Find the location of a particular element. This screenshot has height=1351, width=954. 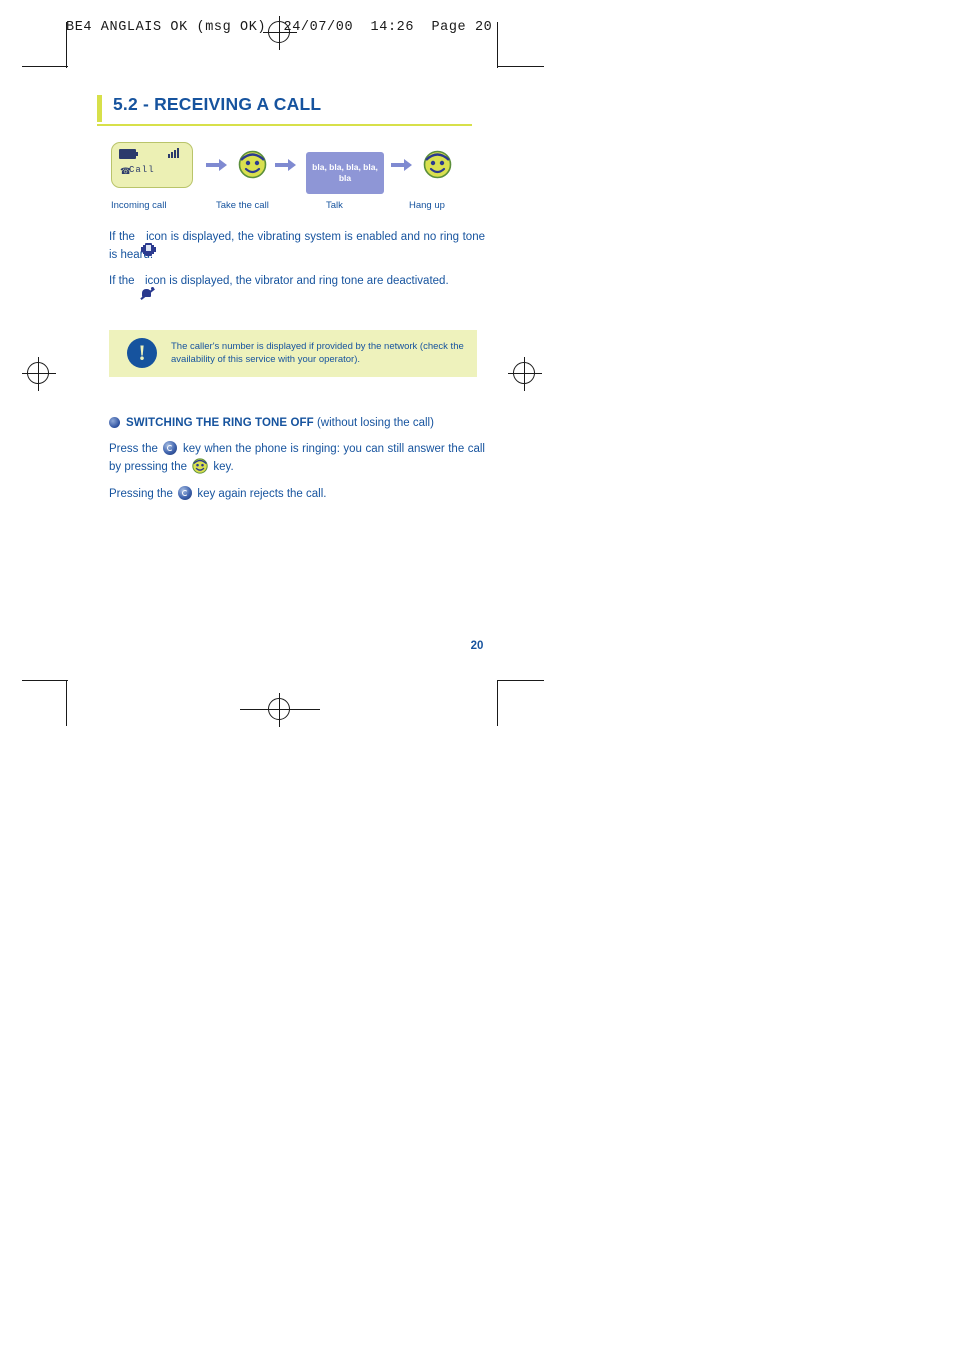

caption-take-the-call: Take the call is located at coordinates (242, 205).